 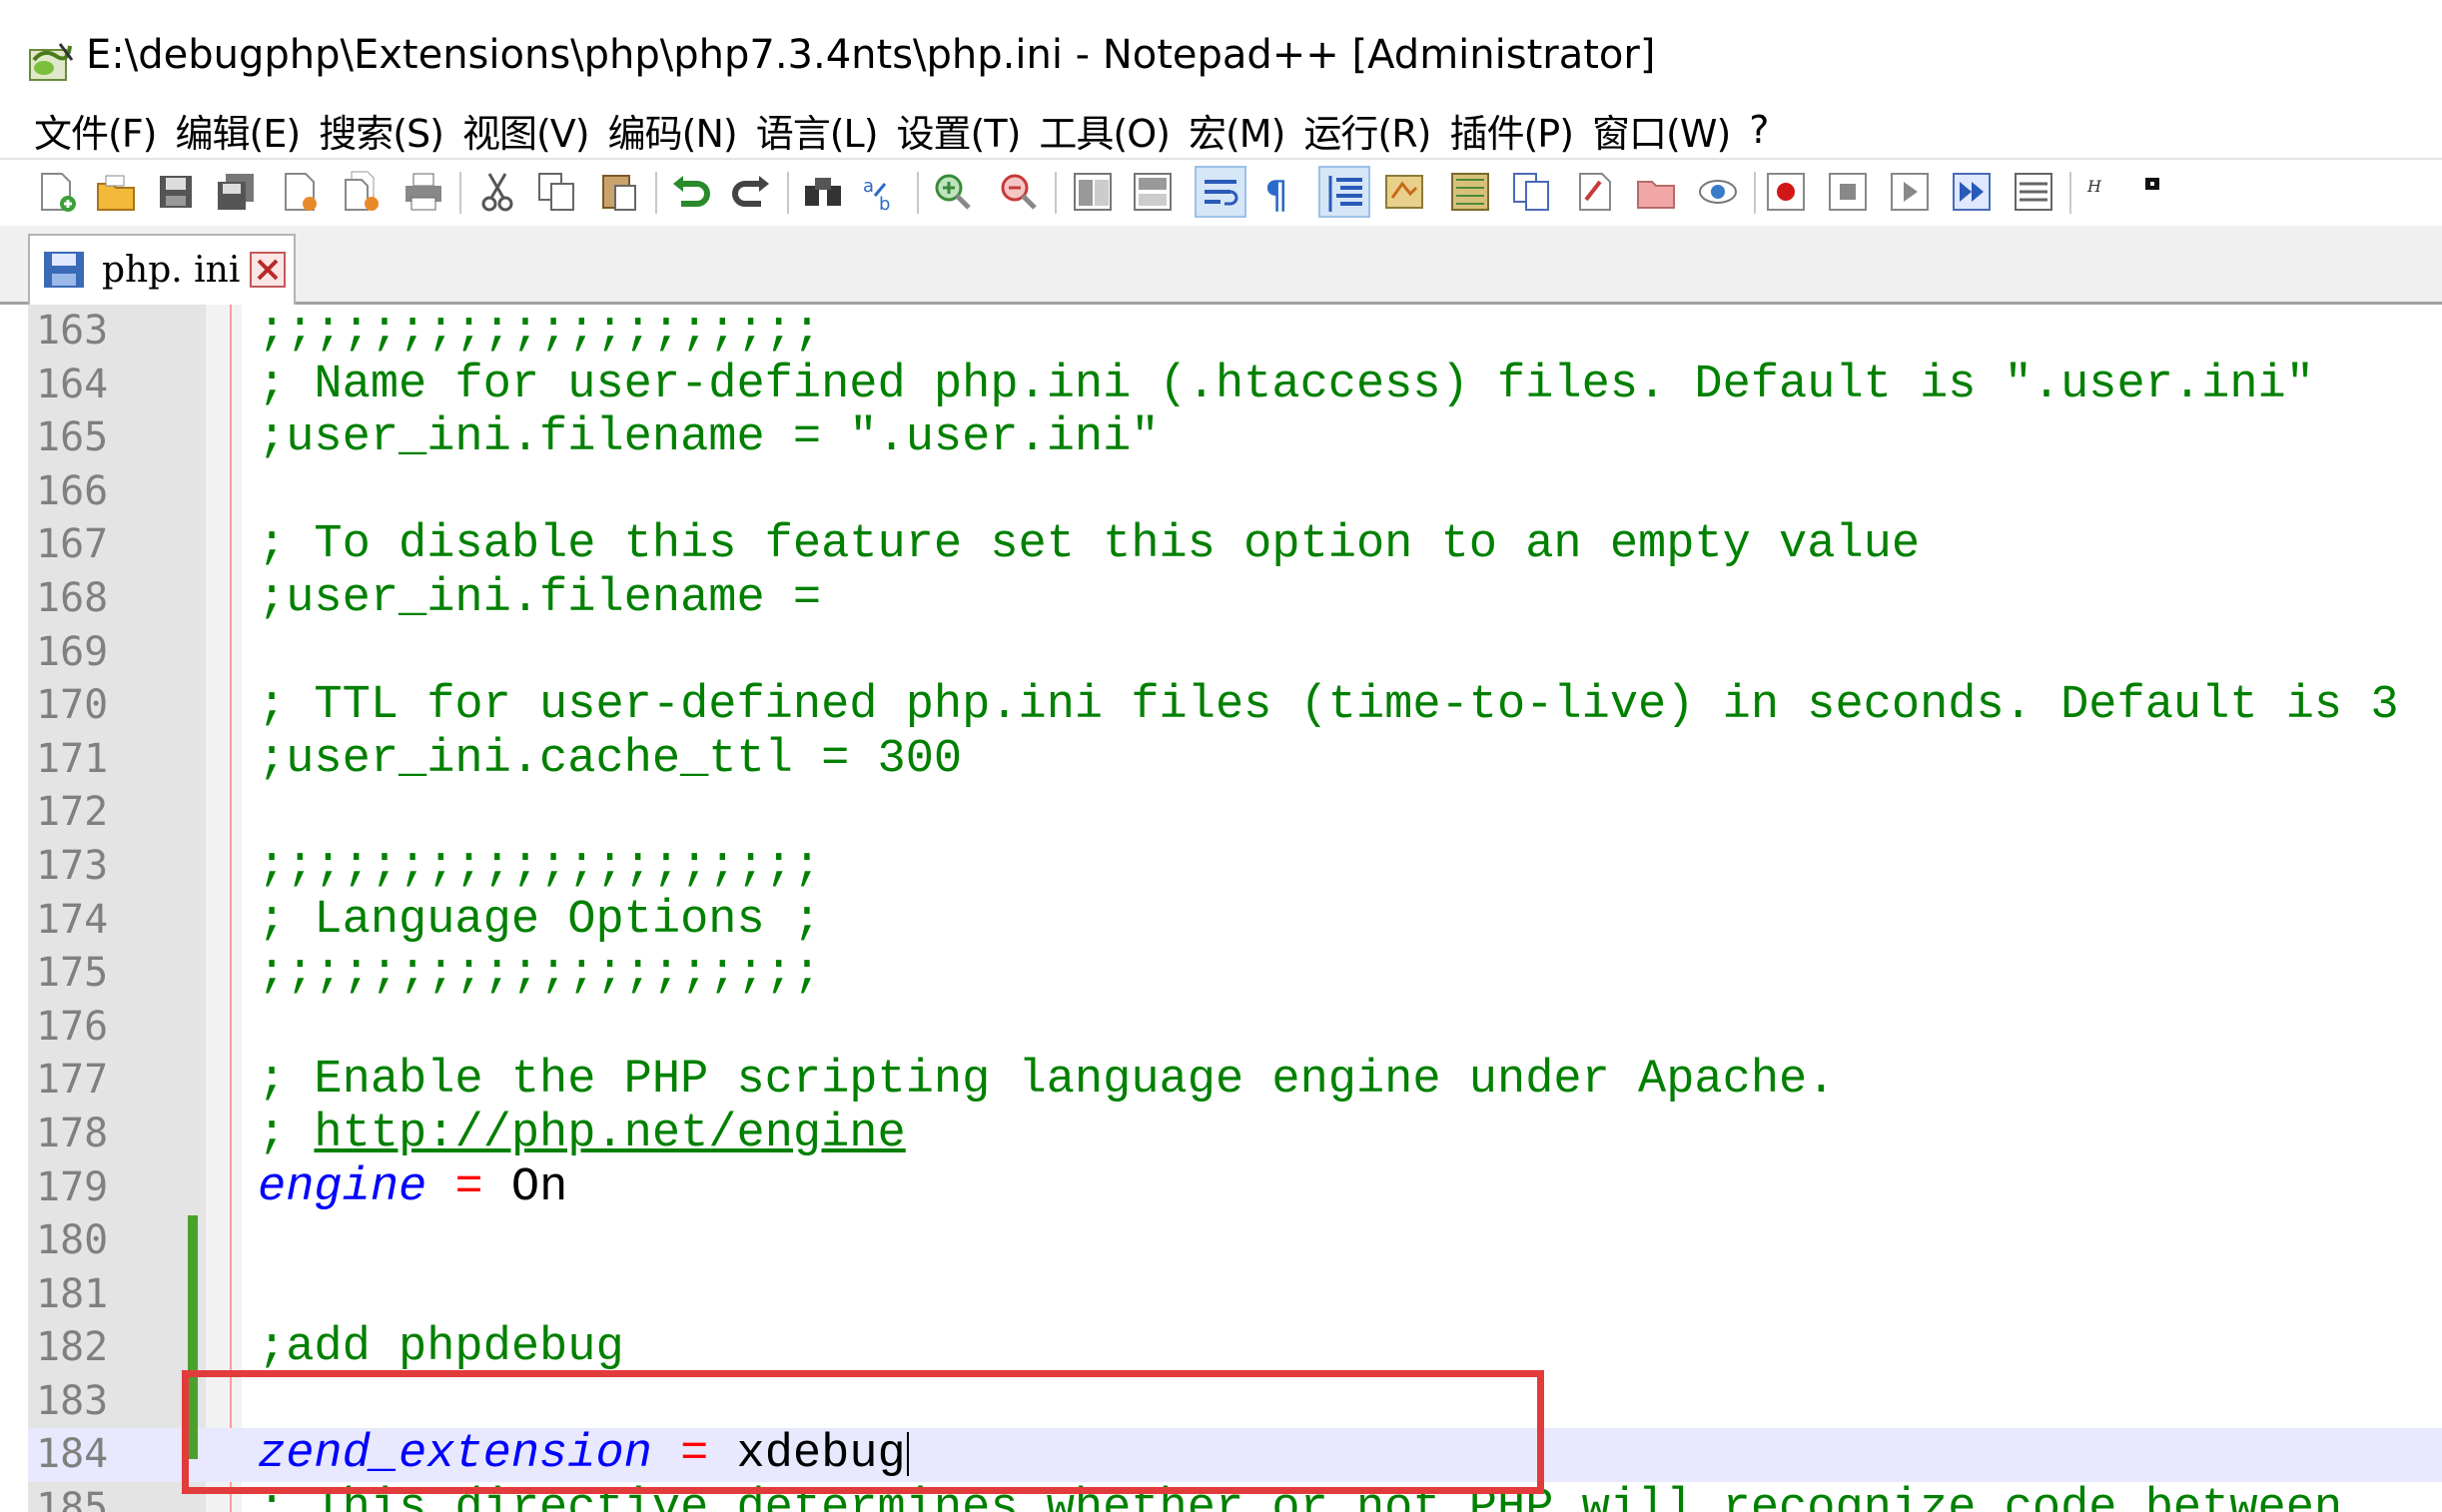 I want to click on svg-text: b, so click(x=884, y=204).